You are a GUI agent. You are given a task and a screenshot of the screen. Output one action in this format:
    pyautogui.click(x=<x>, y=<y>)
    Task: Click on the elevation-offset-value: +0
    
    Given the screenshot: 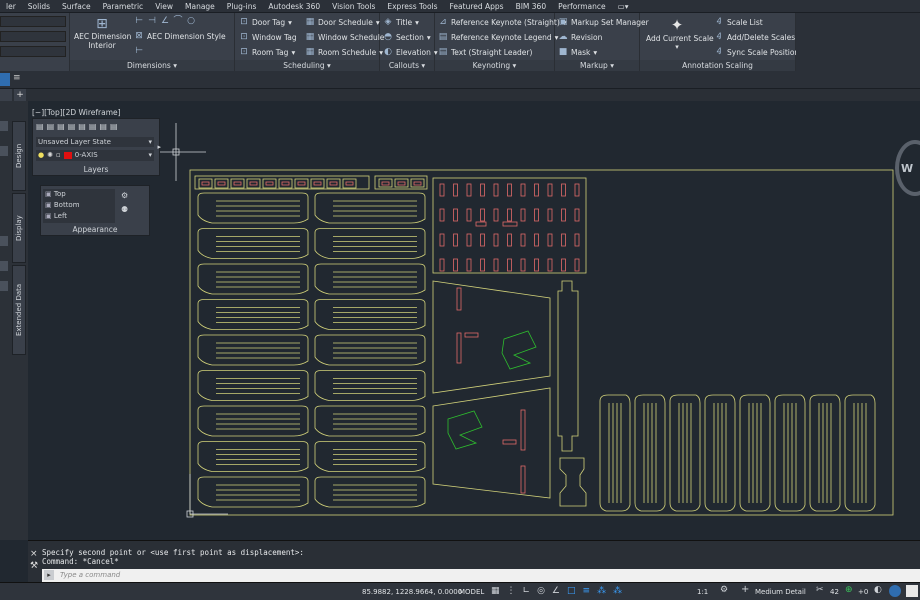 What is the action you would take?
    pyautogui.click(x=863, y=592)
    